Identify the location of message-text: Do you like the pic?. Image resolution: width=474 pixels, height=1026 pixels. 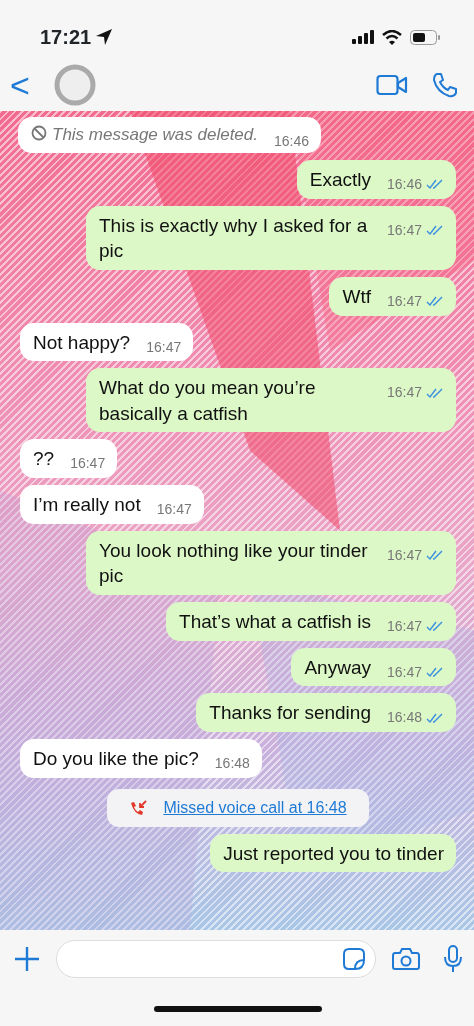
(116, 758).